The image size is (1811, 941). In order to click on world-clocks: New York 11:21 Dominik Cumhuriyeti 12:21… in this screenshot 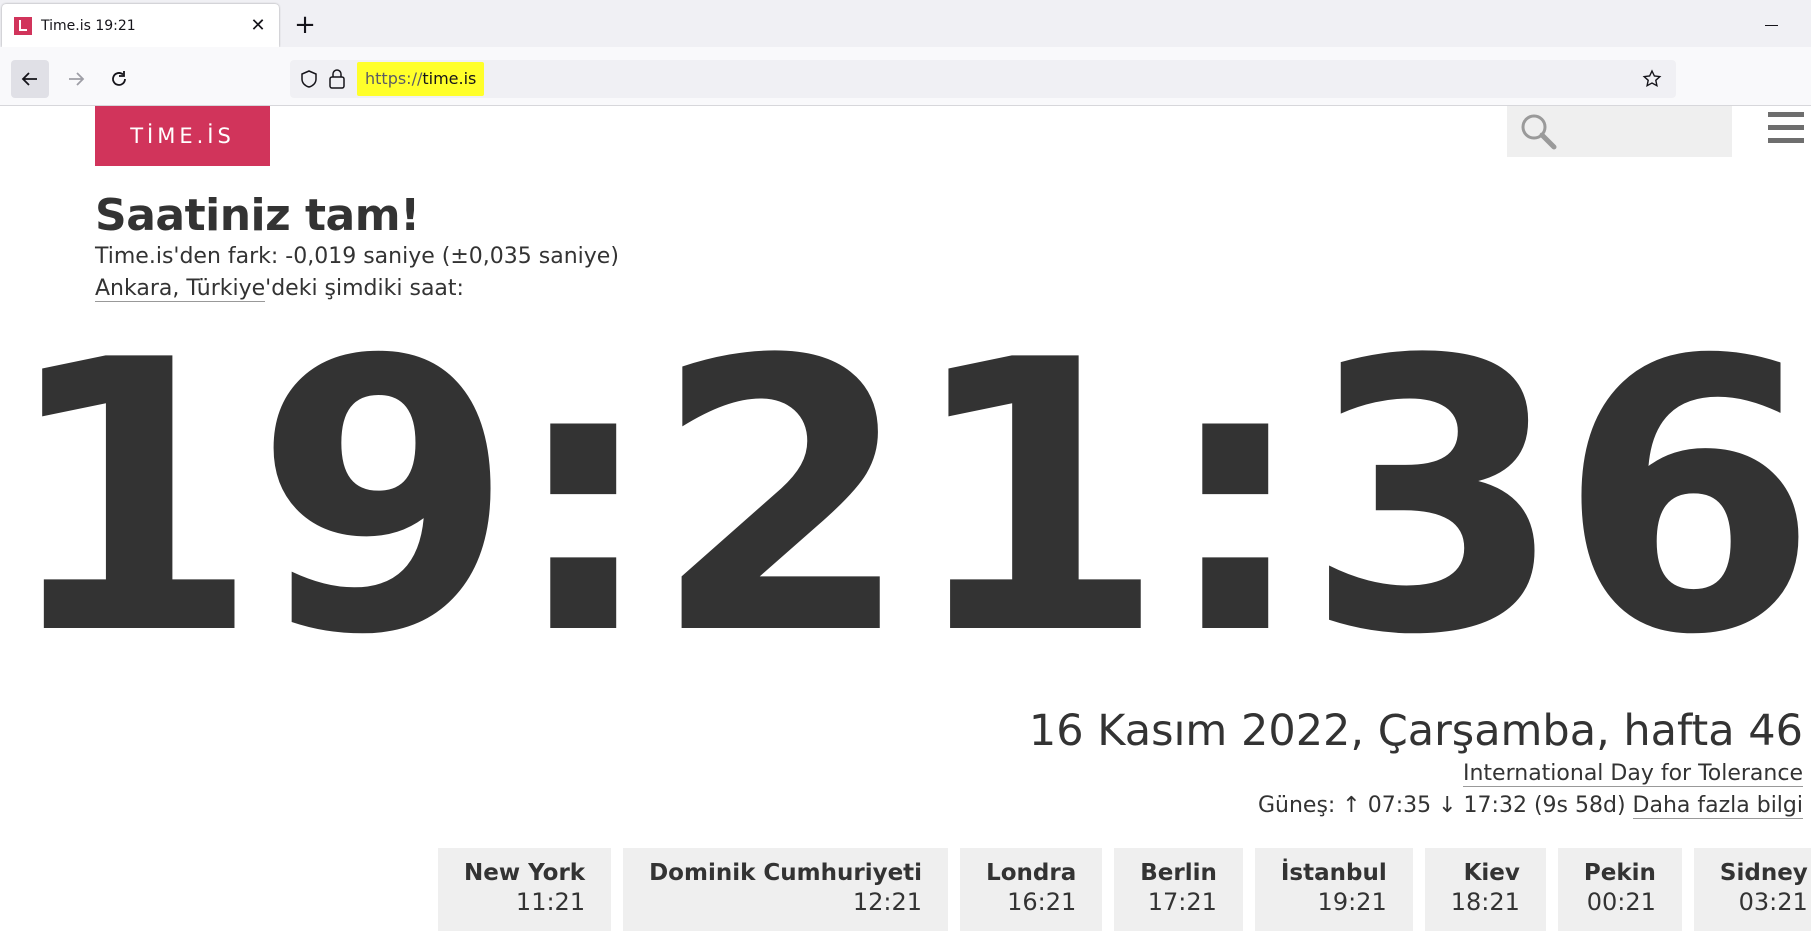, I will do `click(1124, 889)`.